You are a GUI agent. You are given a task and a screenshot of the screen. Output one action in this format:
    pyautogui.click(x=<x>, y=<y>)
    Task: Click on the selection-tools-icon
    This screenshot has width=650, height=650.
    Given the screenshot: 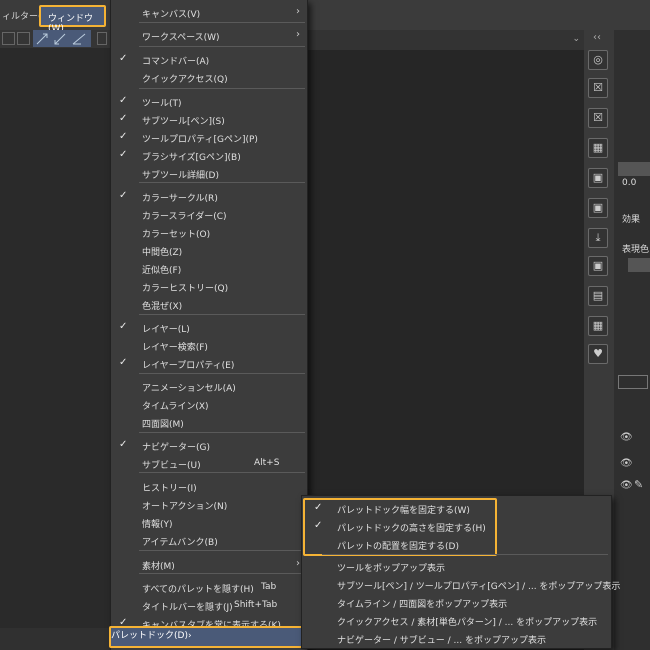 What is the action you would take?
    pyautogui.click(x=61, y=39)
    